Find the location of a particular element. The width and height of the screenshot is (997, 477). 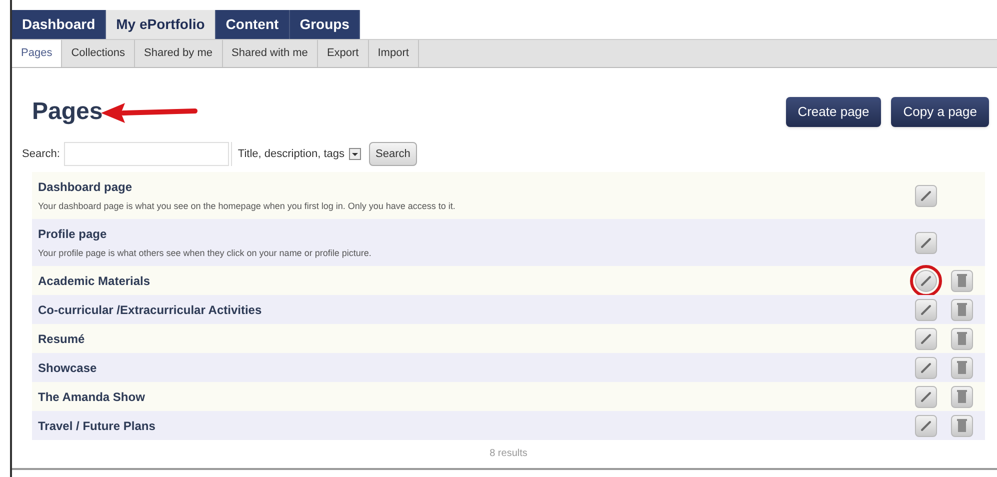

sub-tab: Shared by me is located at coordinates (178, 53).